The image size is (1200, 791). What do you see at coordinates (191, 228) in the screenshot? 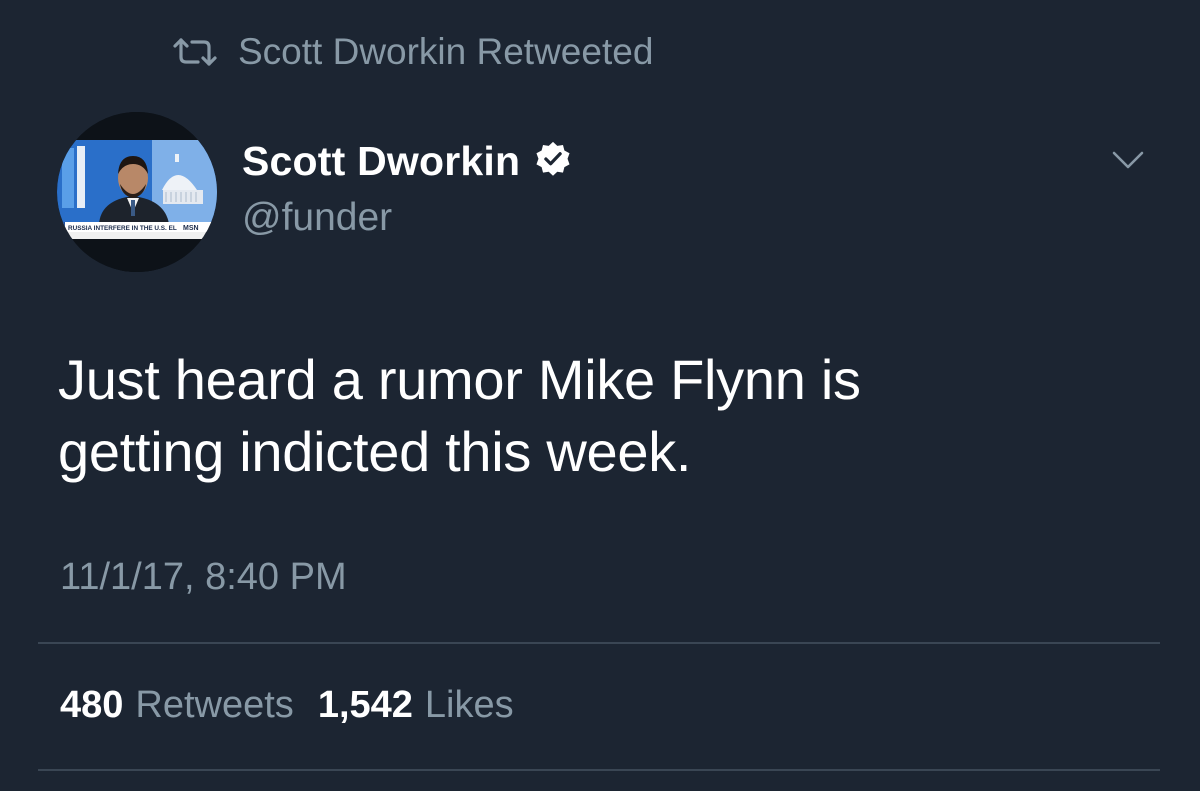
I see `avatar-network-text: MSN` at bounding box center [191, 228].